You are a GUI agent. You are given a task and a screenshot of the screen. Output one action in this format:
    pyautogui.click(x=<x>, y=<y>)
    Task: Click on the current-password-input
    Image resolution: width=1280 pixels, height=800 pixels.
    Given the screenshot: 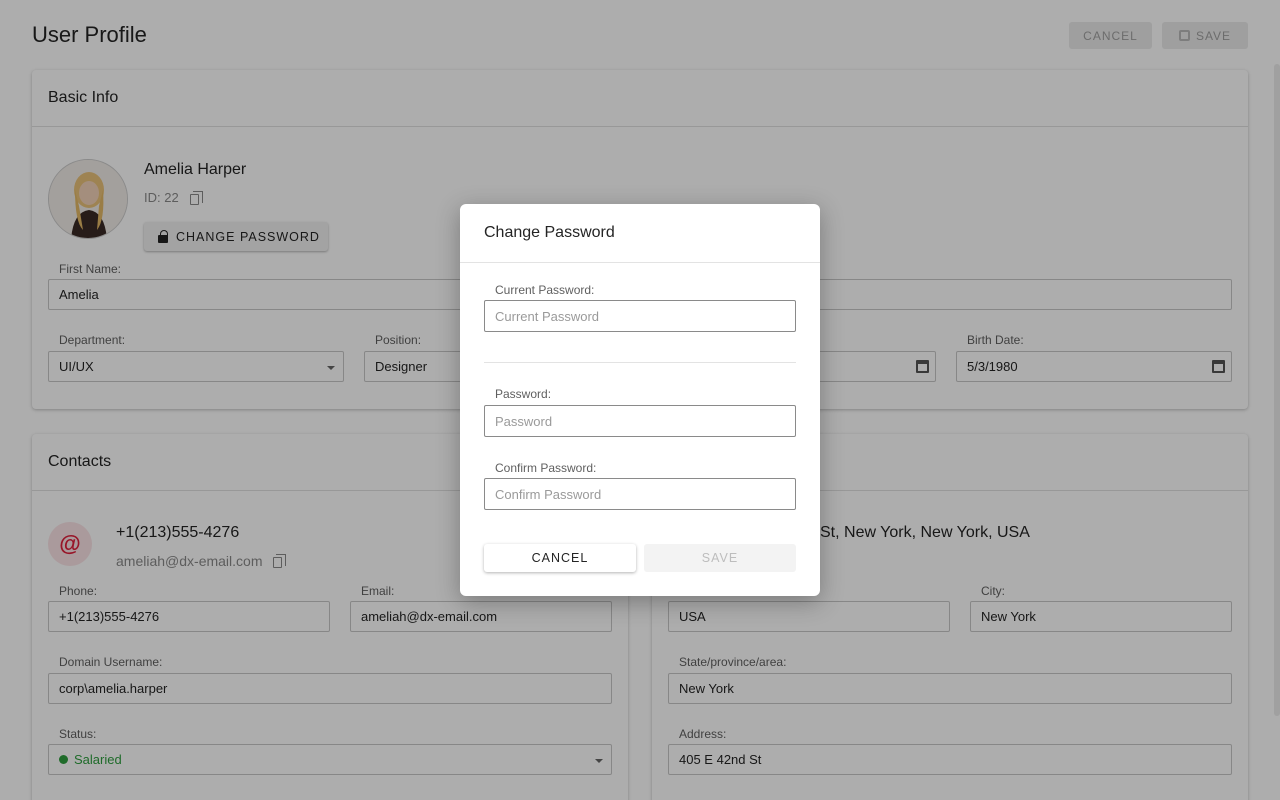 What is the action you would take?
    pyautogui.click(x=640, y=316)
    